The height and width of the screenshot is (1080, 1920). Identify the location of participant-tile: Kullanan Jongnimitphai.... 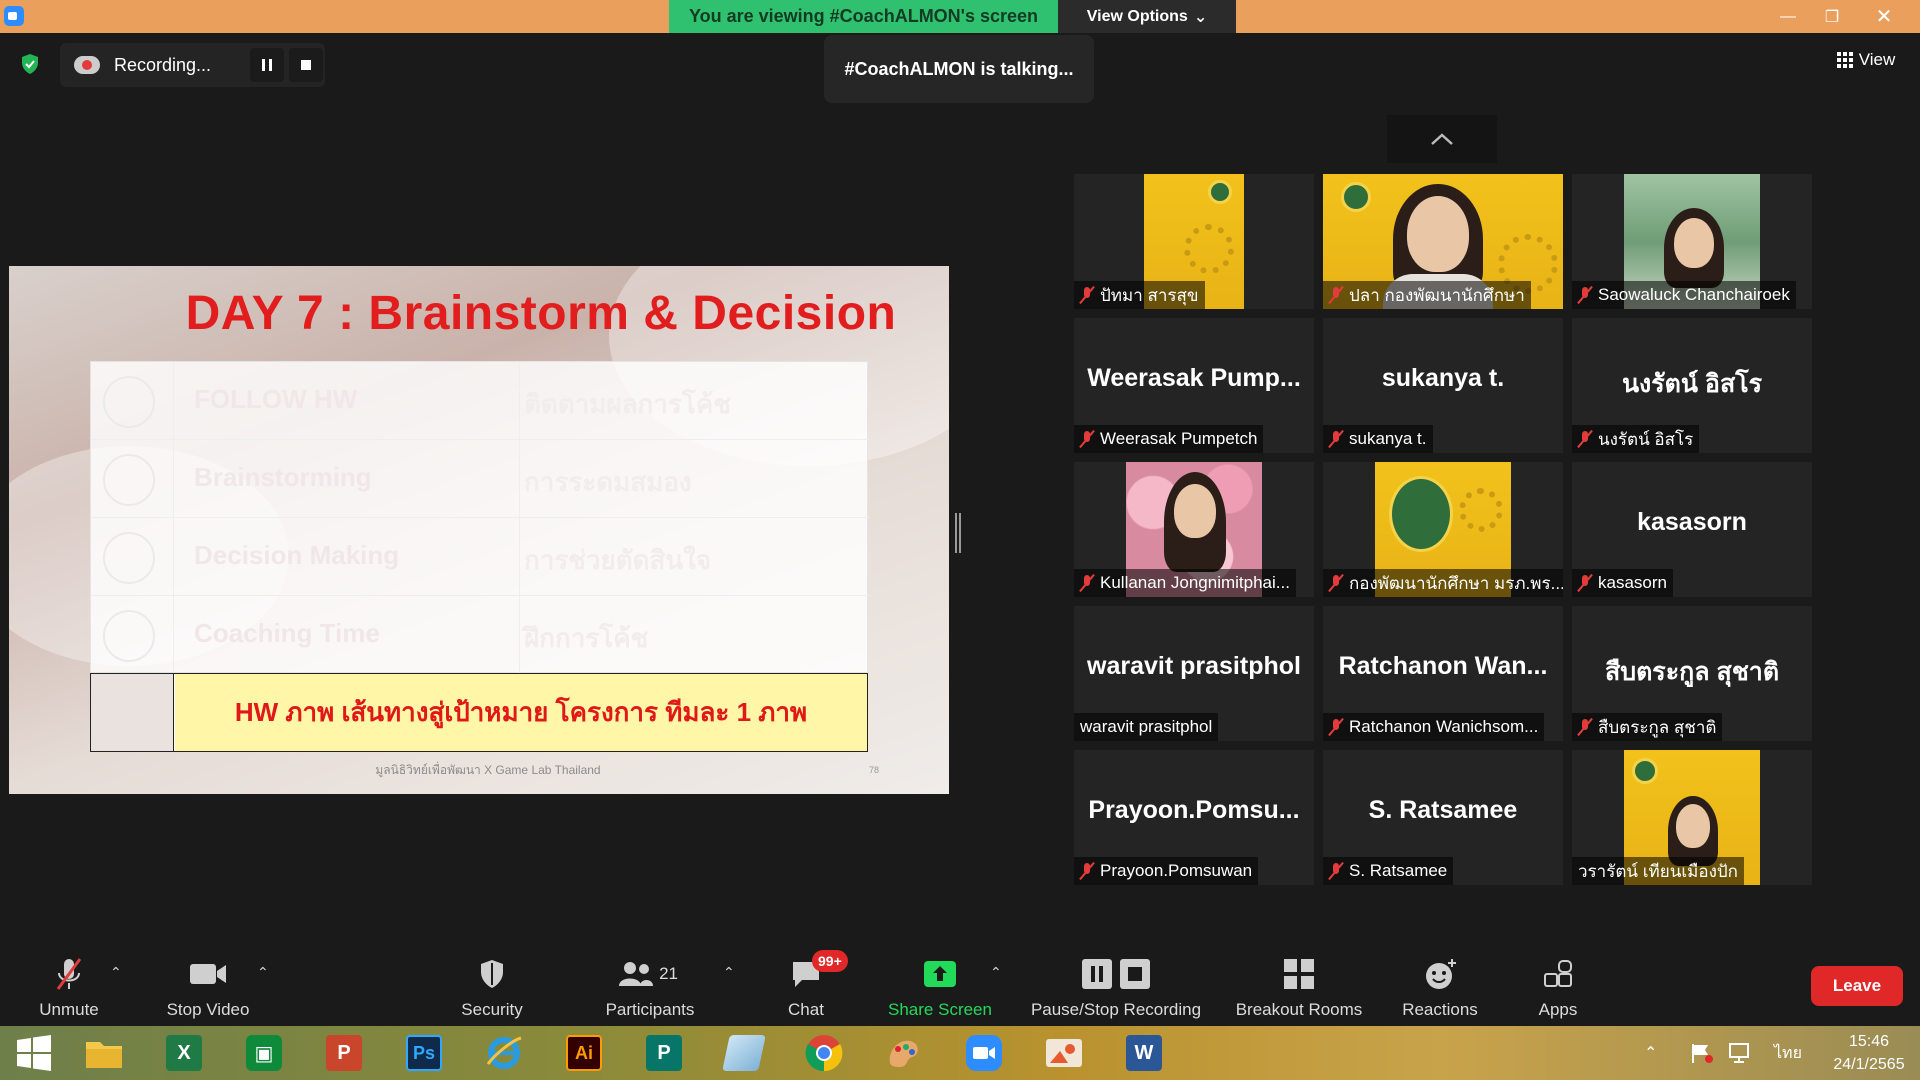
(1194, 529).